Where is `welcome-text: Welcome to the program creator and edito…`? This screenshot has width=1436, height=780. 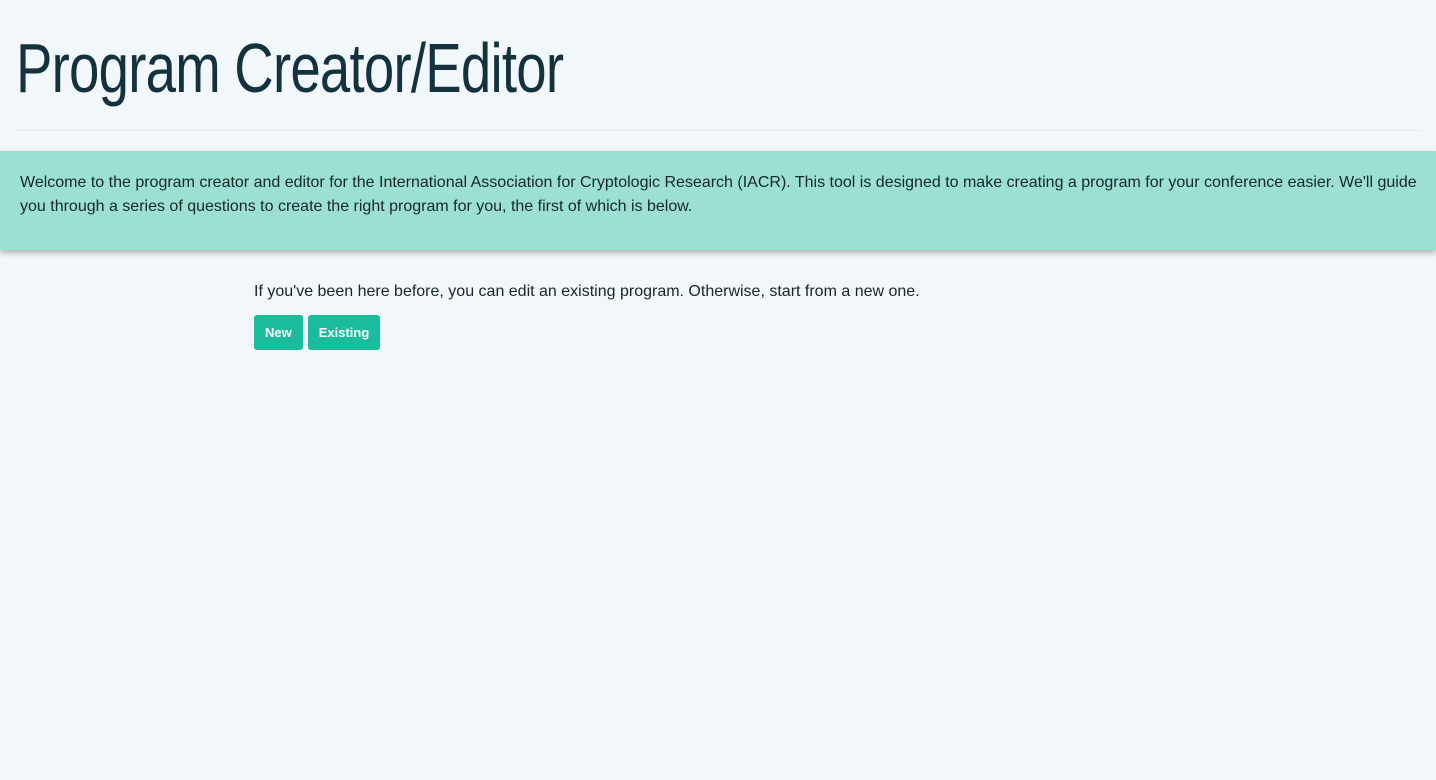 welcome-text: Welcome to the program creator and edito… is located at coordinates (718, 194).